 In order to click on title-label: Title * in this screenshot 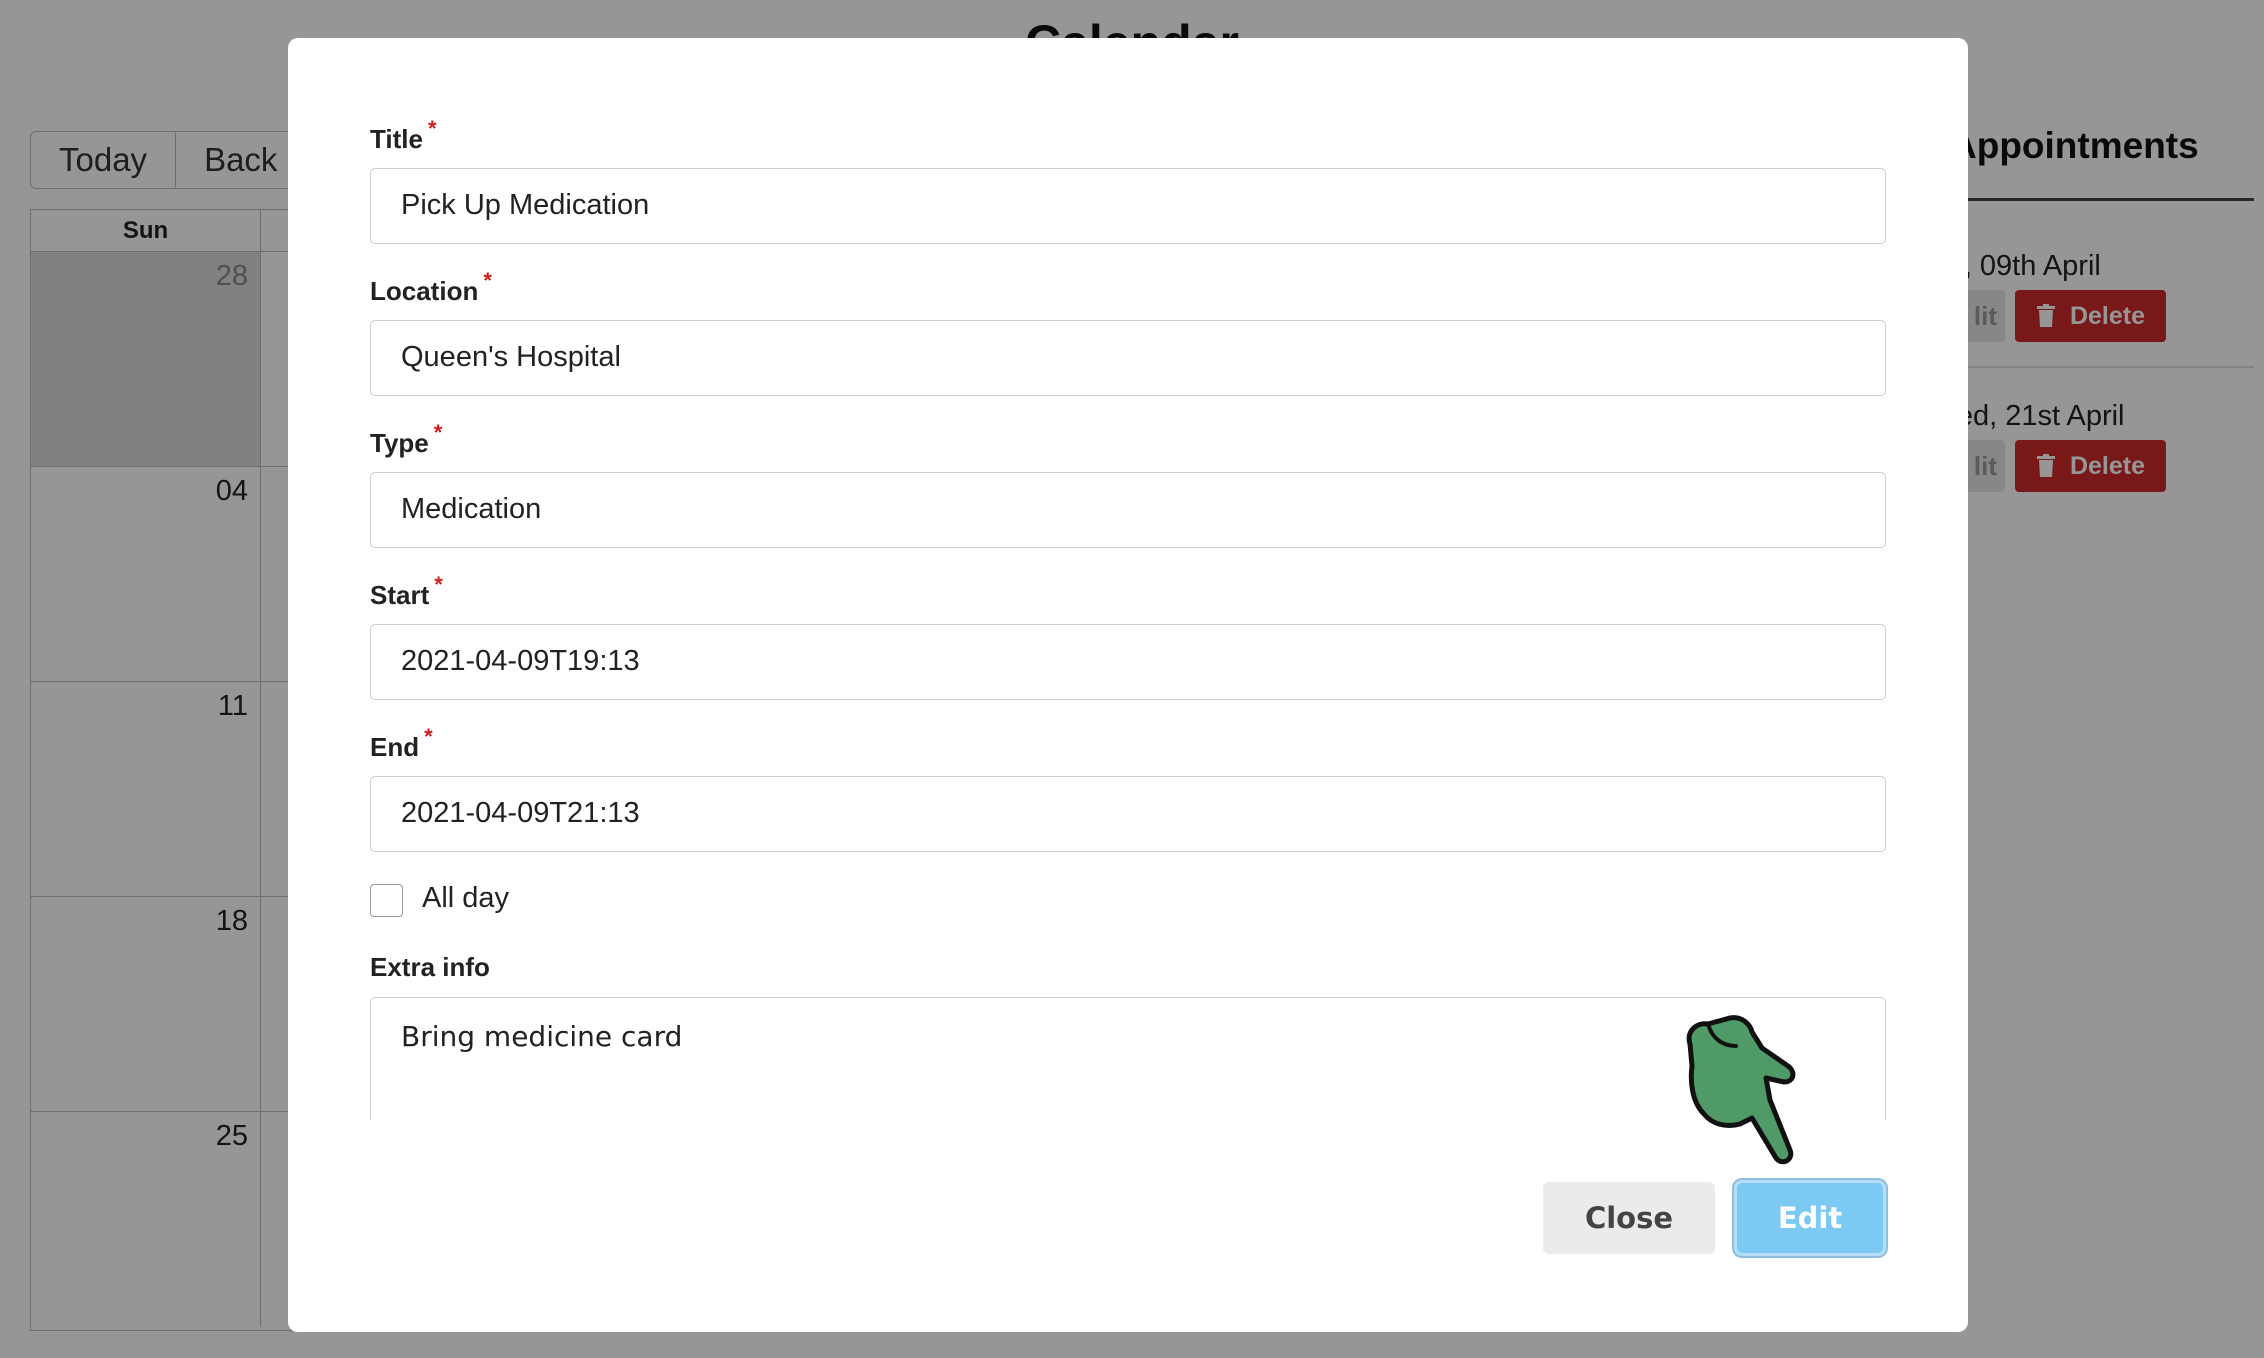, I will do `click(403, 135)`.